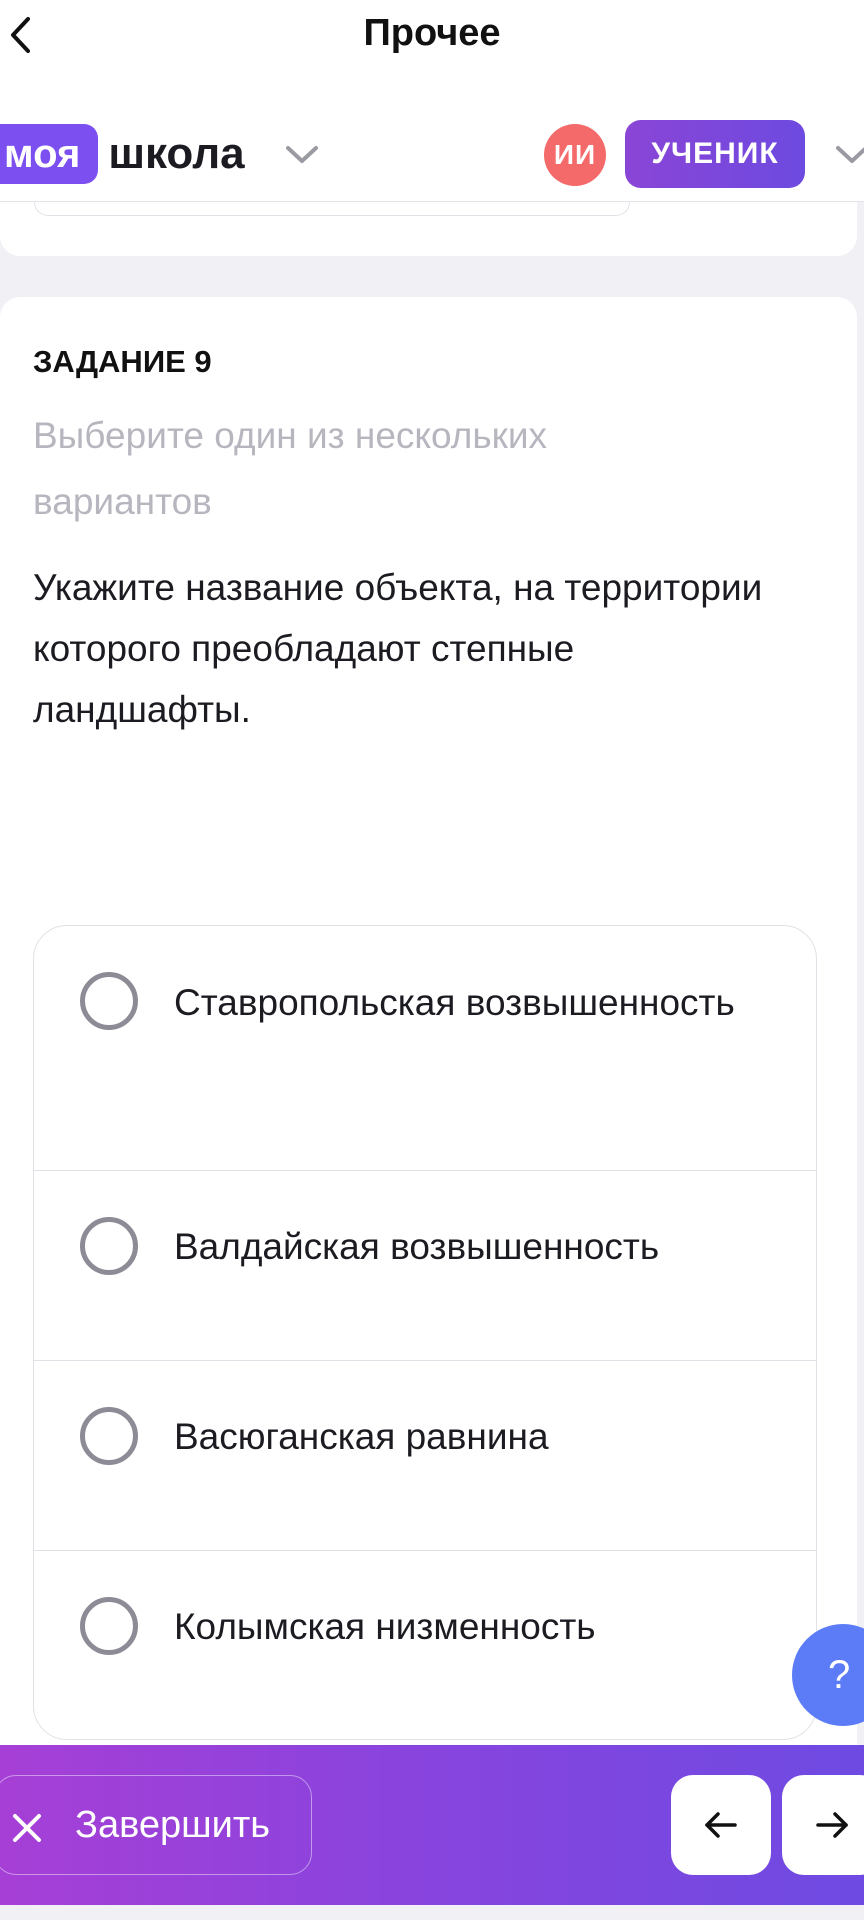 This screenshot has width=864, height=1920. What do you see at coordinates (832, 1825) in the screenshot?
I see `arrow-right-icon` at bounding box center [832, 1825].